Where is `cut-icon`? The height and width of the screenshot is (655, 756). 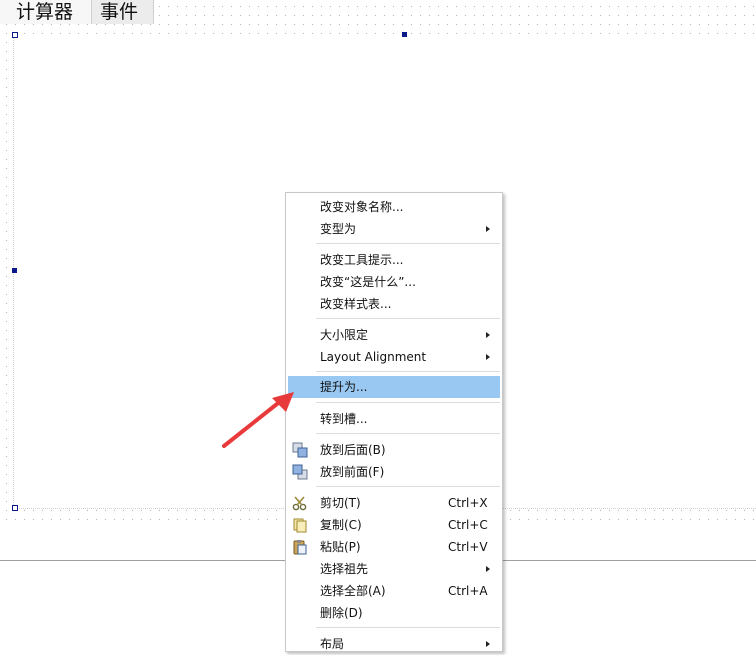 cut-icon is located at coordinates (300, 503).